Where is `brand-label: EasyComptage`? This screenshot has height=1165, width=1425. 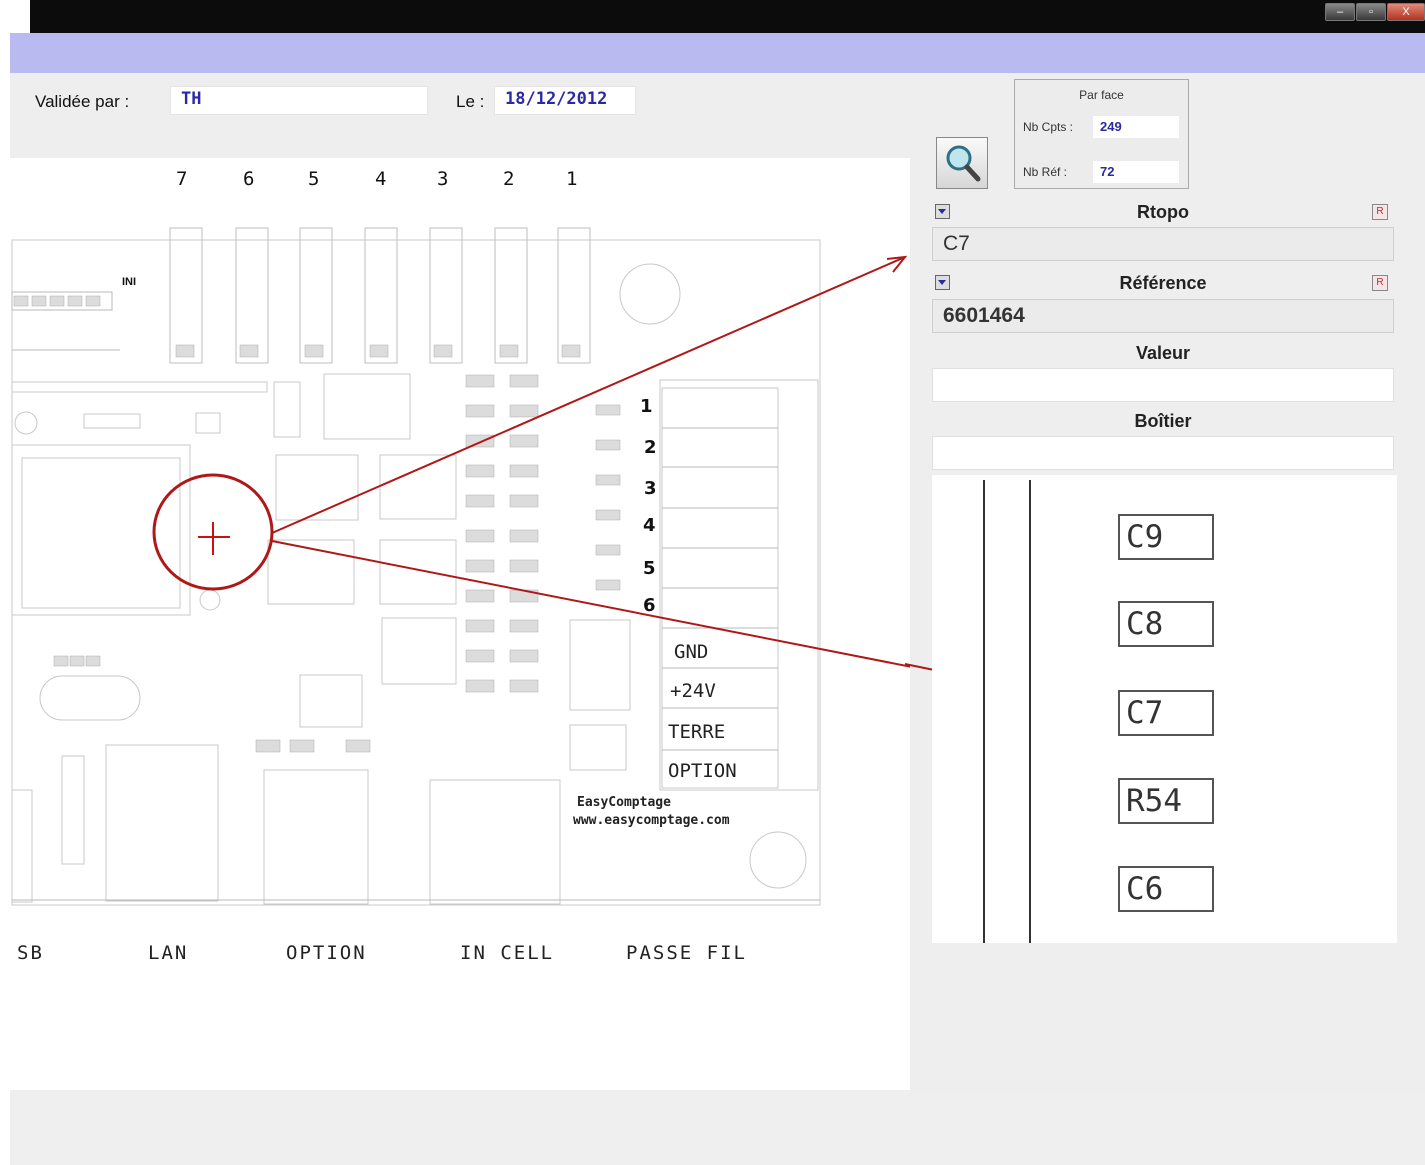
brand-label: EasyComptage is located at coordinates (624, 802).